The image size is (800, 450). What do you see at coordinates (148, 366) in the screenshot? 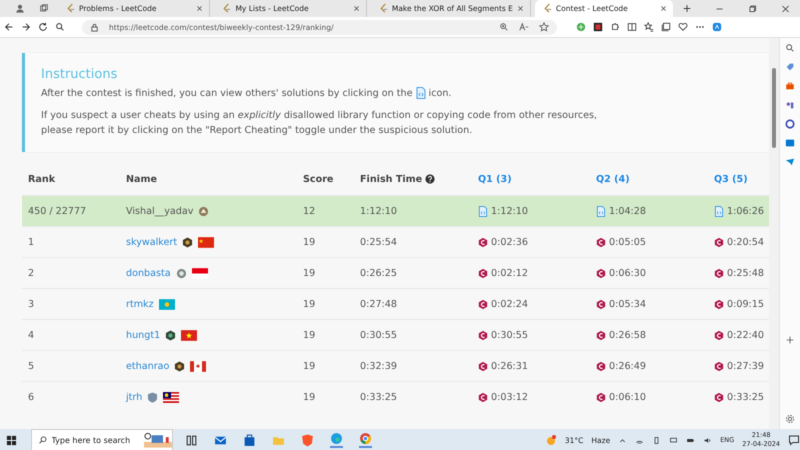
I see `user-link: ethanrao` at bounding box center [148, 366].